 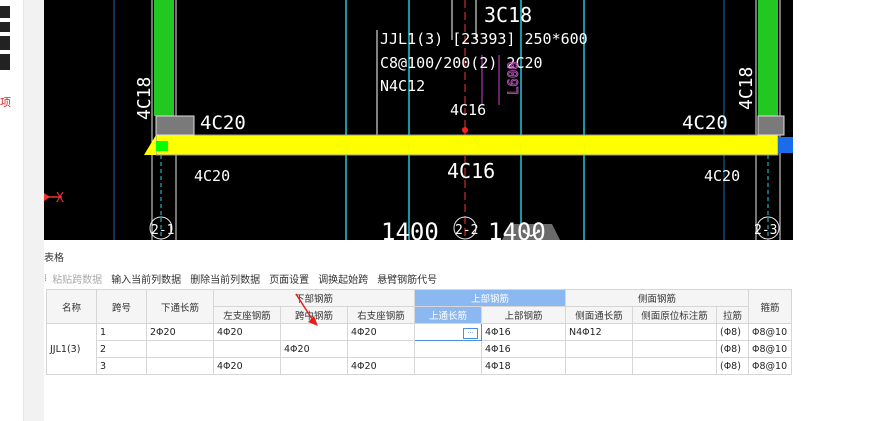 What do you see at coordinates (212, 176) in the screenshot?
I see `left-bottom-4c20-label: 4C20` at bounding box center [212, 176].